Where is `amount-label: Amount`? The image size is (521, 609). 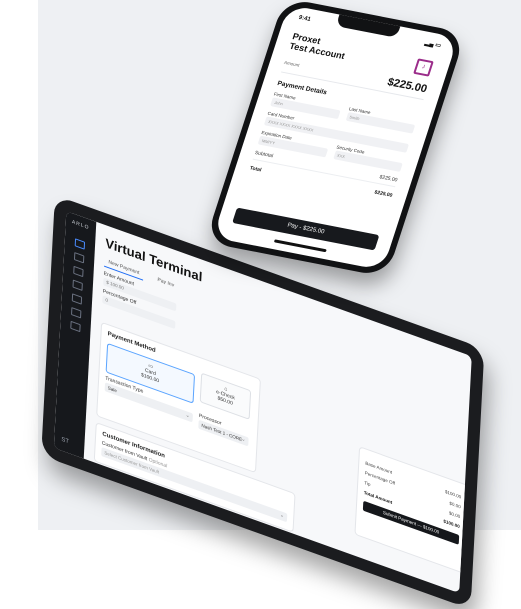
amount-label: Amount is located at coordinates (292, 63).